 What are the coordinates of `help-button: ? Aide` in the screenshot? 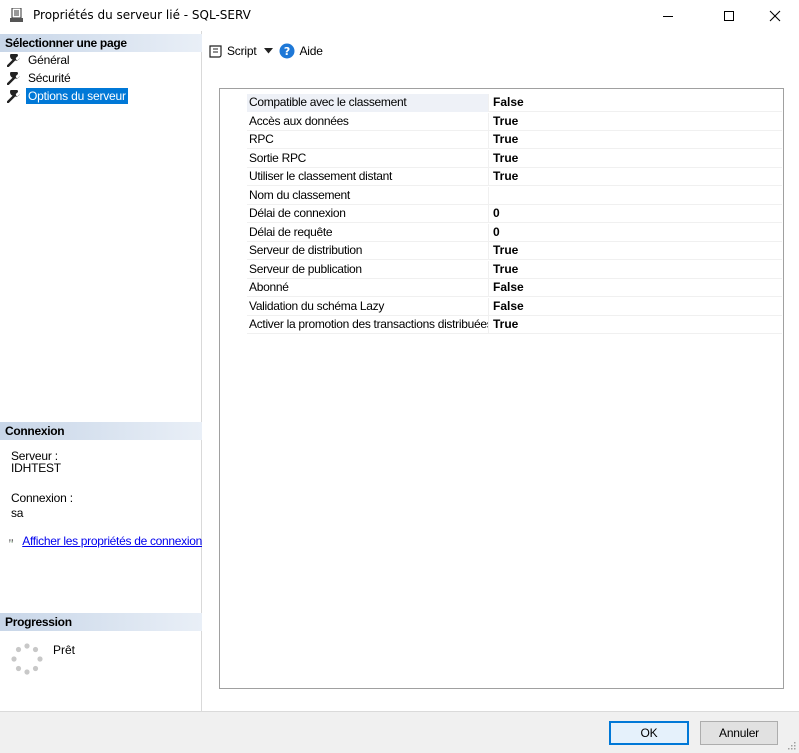 It's located at (301, 51).